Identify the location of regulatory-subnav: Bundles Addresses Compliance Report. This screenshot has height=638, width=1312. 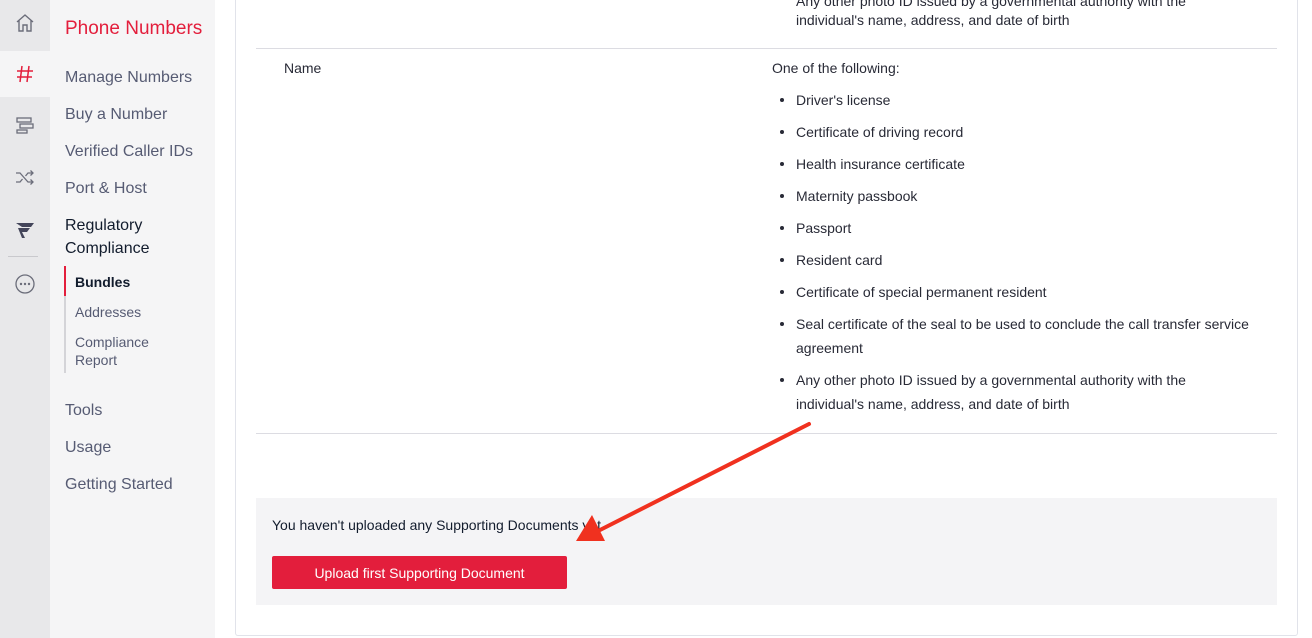
(139, 319).